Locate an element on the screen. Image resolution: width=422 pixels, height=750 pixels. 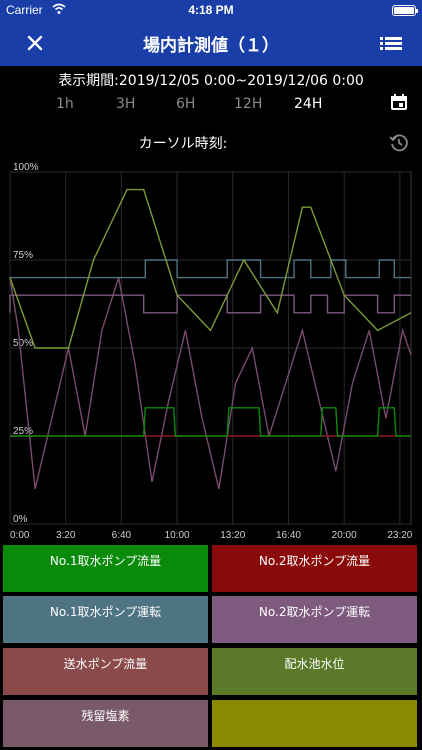
range-3h: 3H is located at coordinates (125, 104).